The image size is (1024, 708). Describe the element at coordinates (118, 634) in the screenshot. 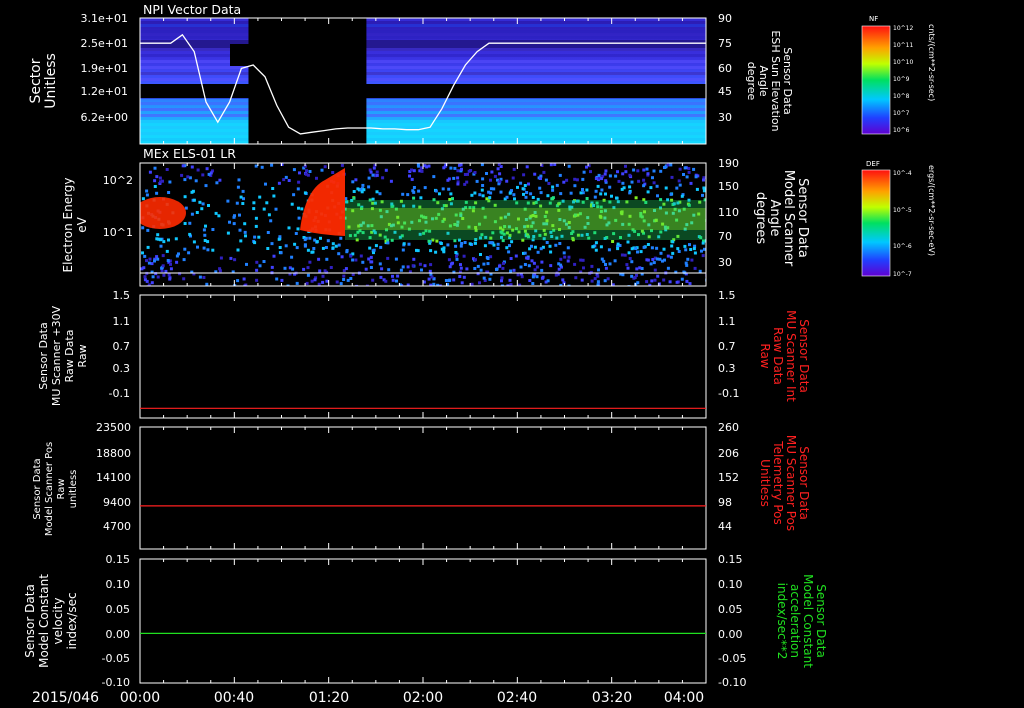

I see `tick-label: 0.00` at that location.